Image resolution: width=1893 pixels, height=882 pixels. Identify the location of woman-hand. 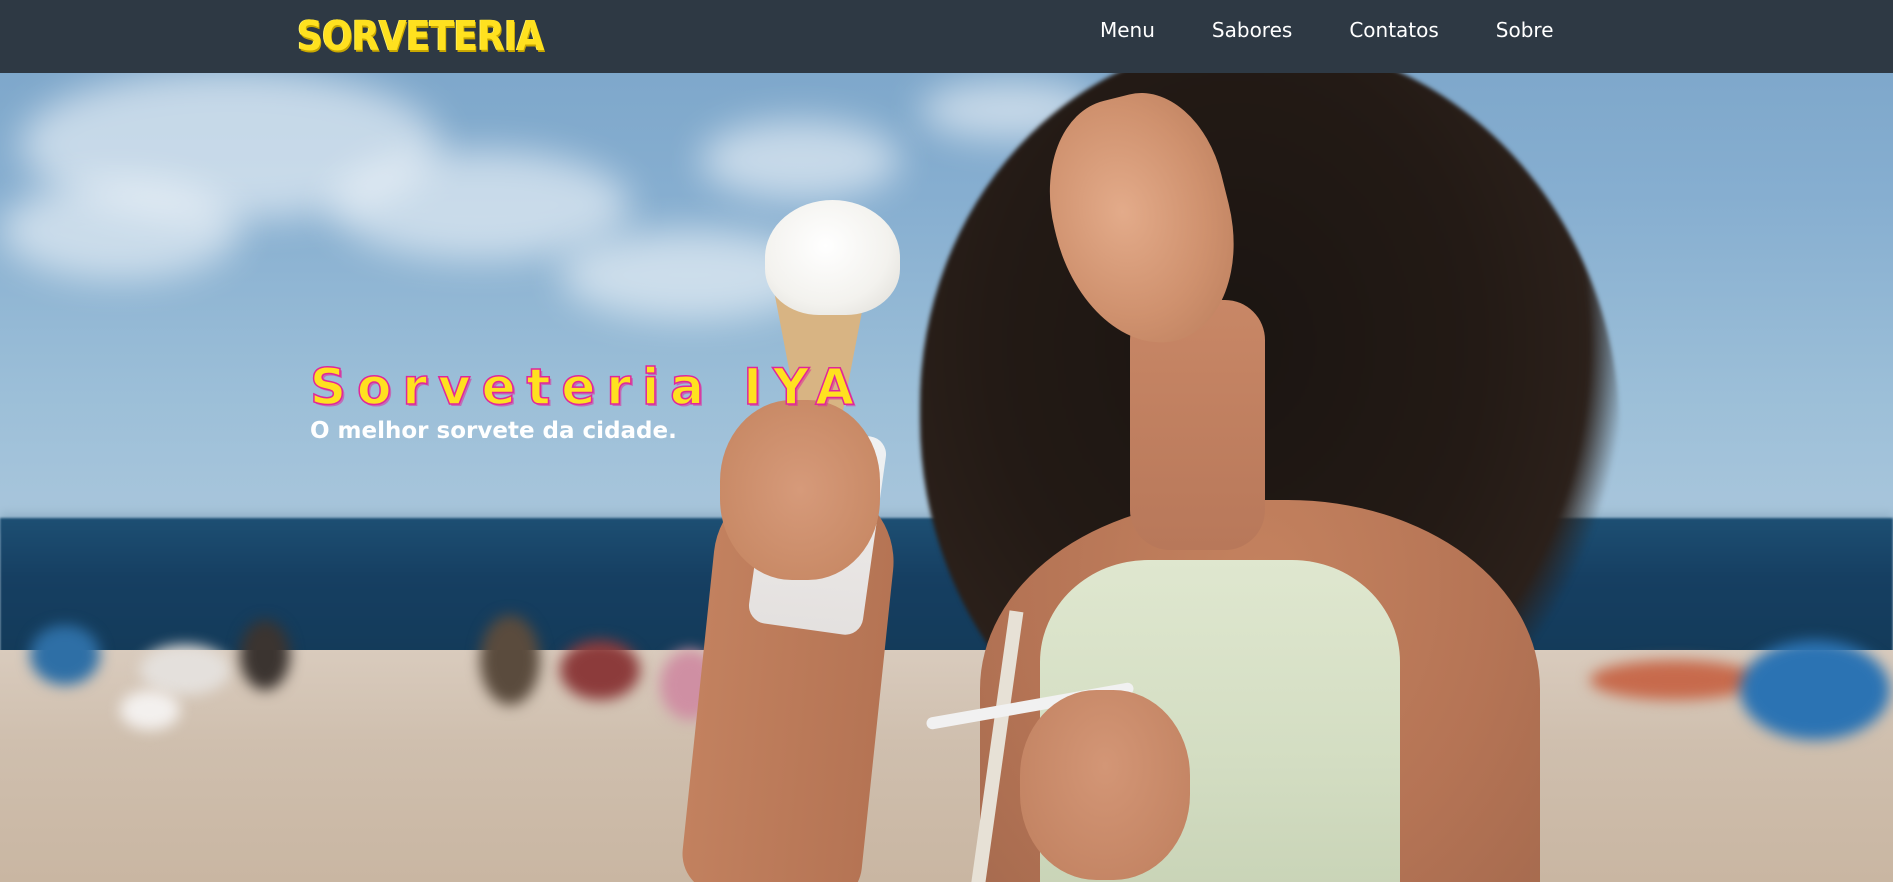
(1105, 785).